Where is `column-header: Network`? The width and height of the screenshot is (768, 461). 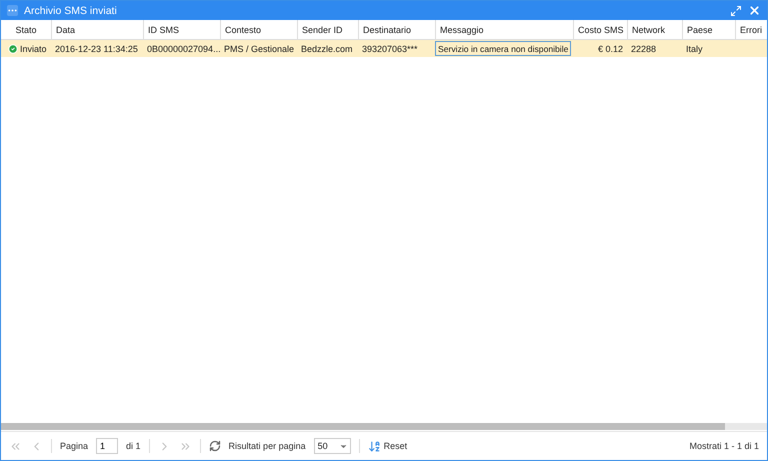 column-header: Network is located at coordinates (654, 29).